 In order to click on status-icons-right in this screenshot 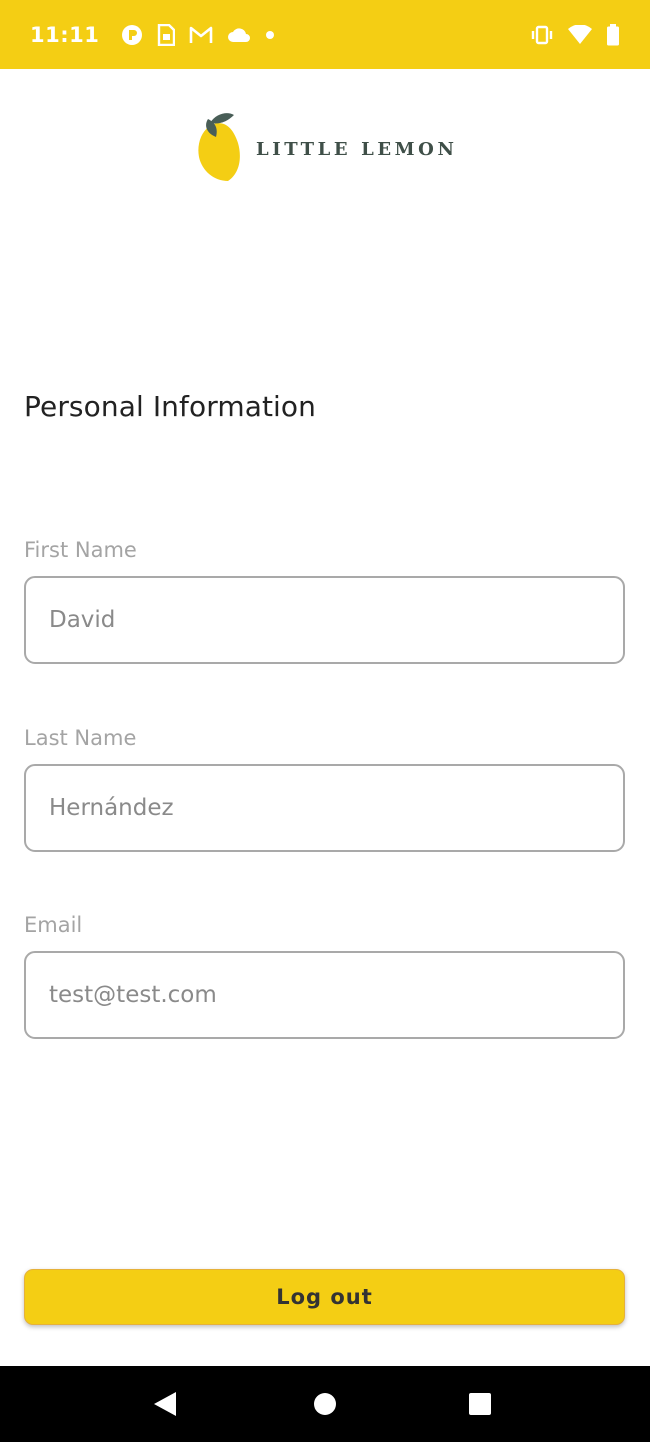, I will do `click(575, 34)`.